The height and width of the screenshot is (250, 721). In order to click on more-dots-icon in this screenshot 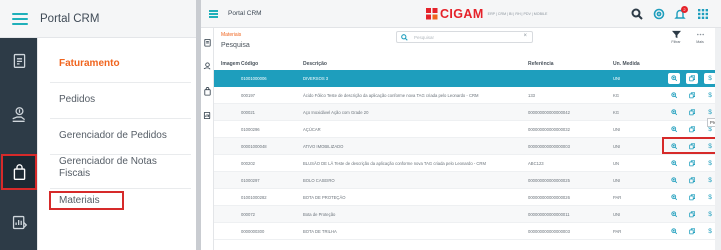, I will do `click(700, 34)`.